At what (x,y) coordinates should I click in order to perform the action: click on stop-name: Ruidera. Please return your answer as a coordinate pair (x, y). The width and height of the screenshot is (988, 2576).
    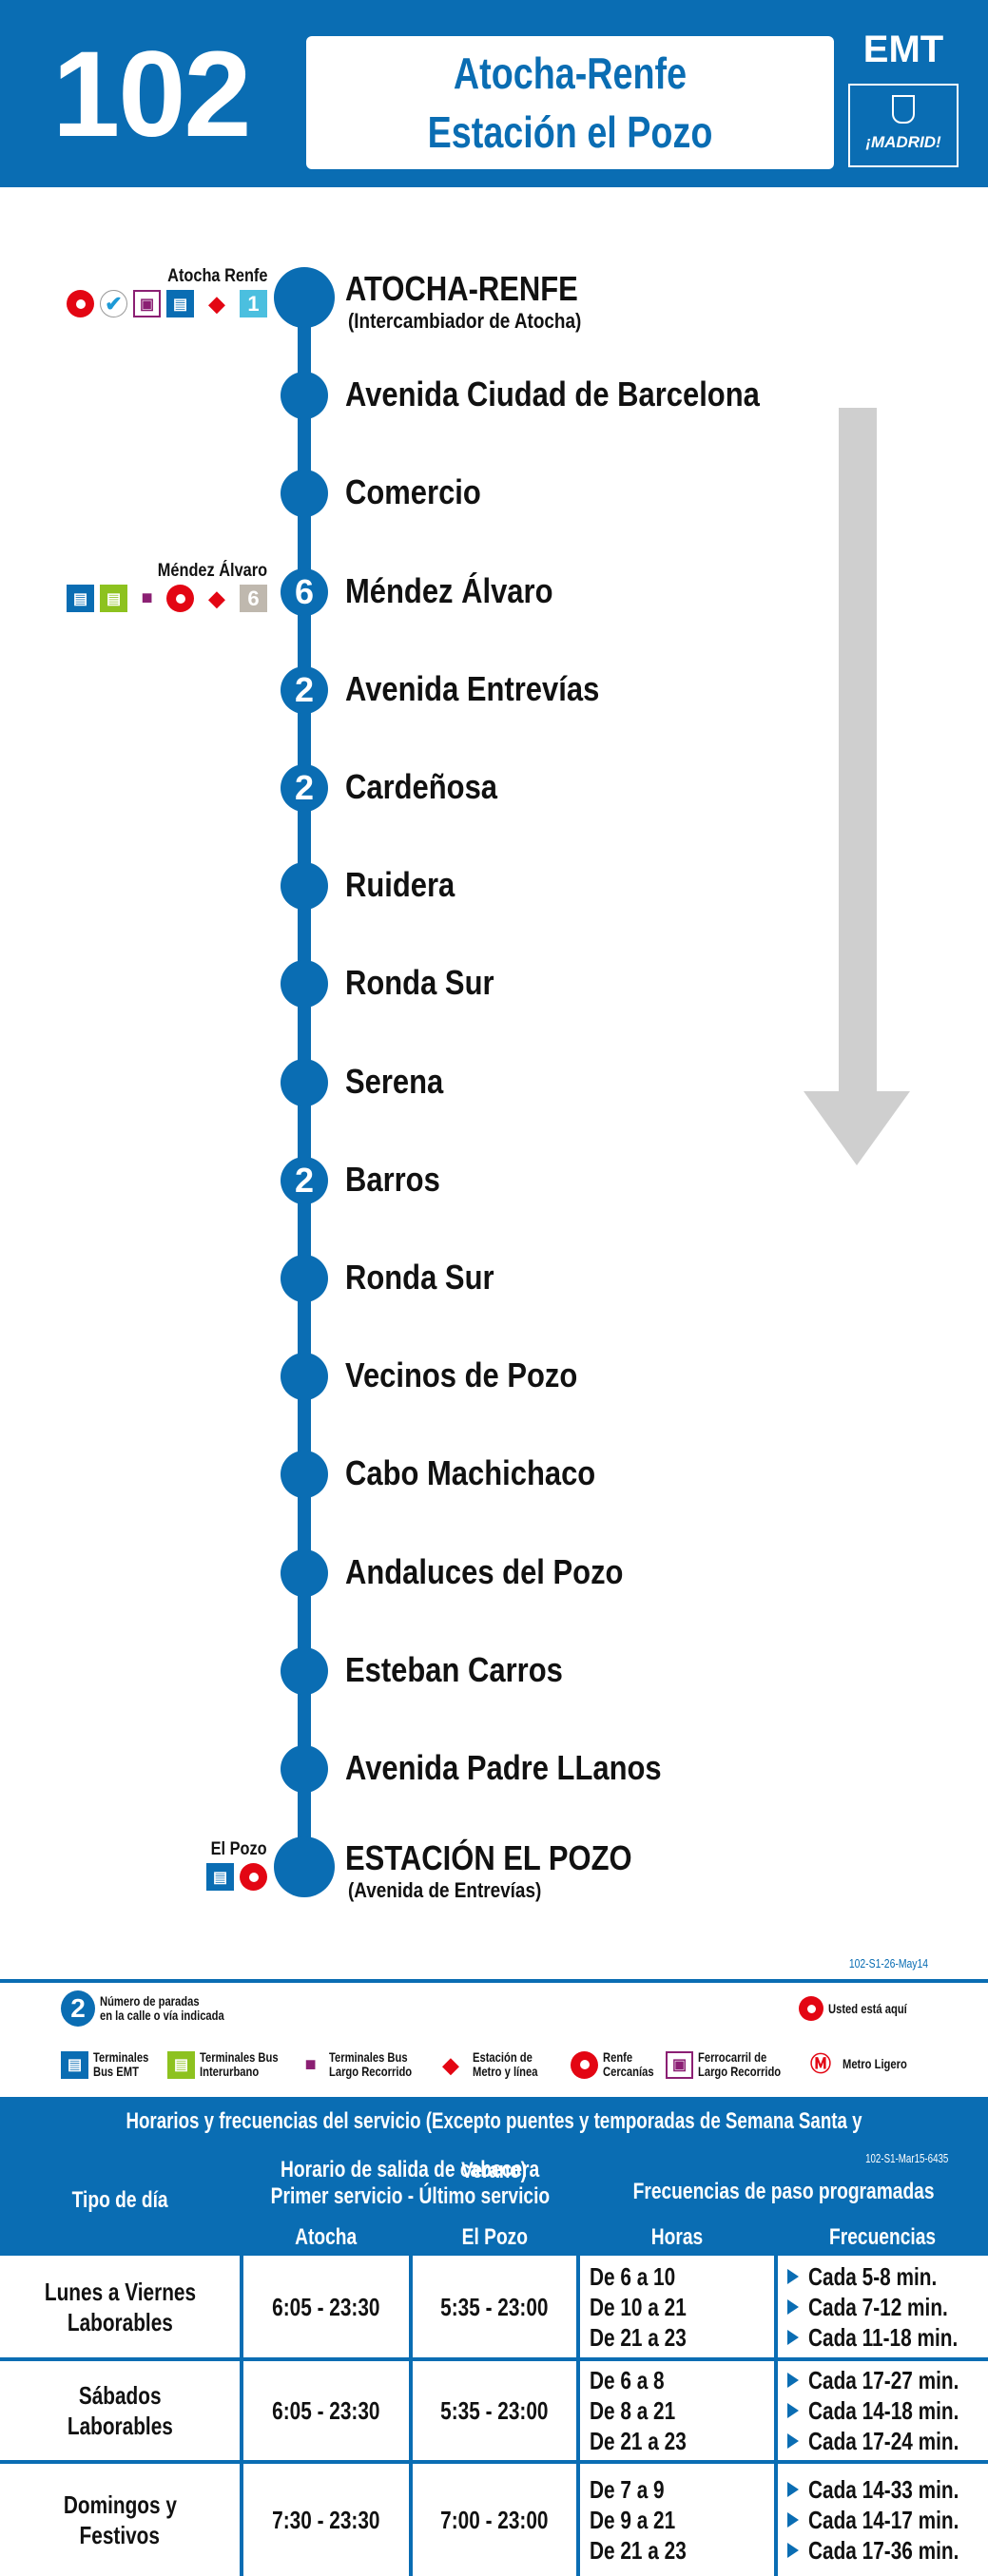
    Looking at the image, I should click on (400, 885).